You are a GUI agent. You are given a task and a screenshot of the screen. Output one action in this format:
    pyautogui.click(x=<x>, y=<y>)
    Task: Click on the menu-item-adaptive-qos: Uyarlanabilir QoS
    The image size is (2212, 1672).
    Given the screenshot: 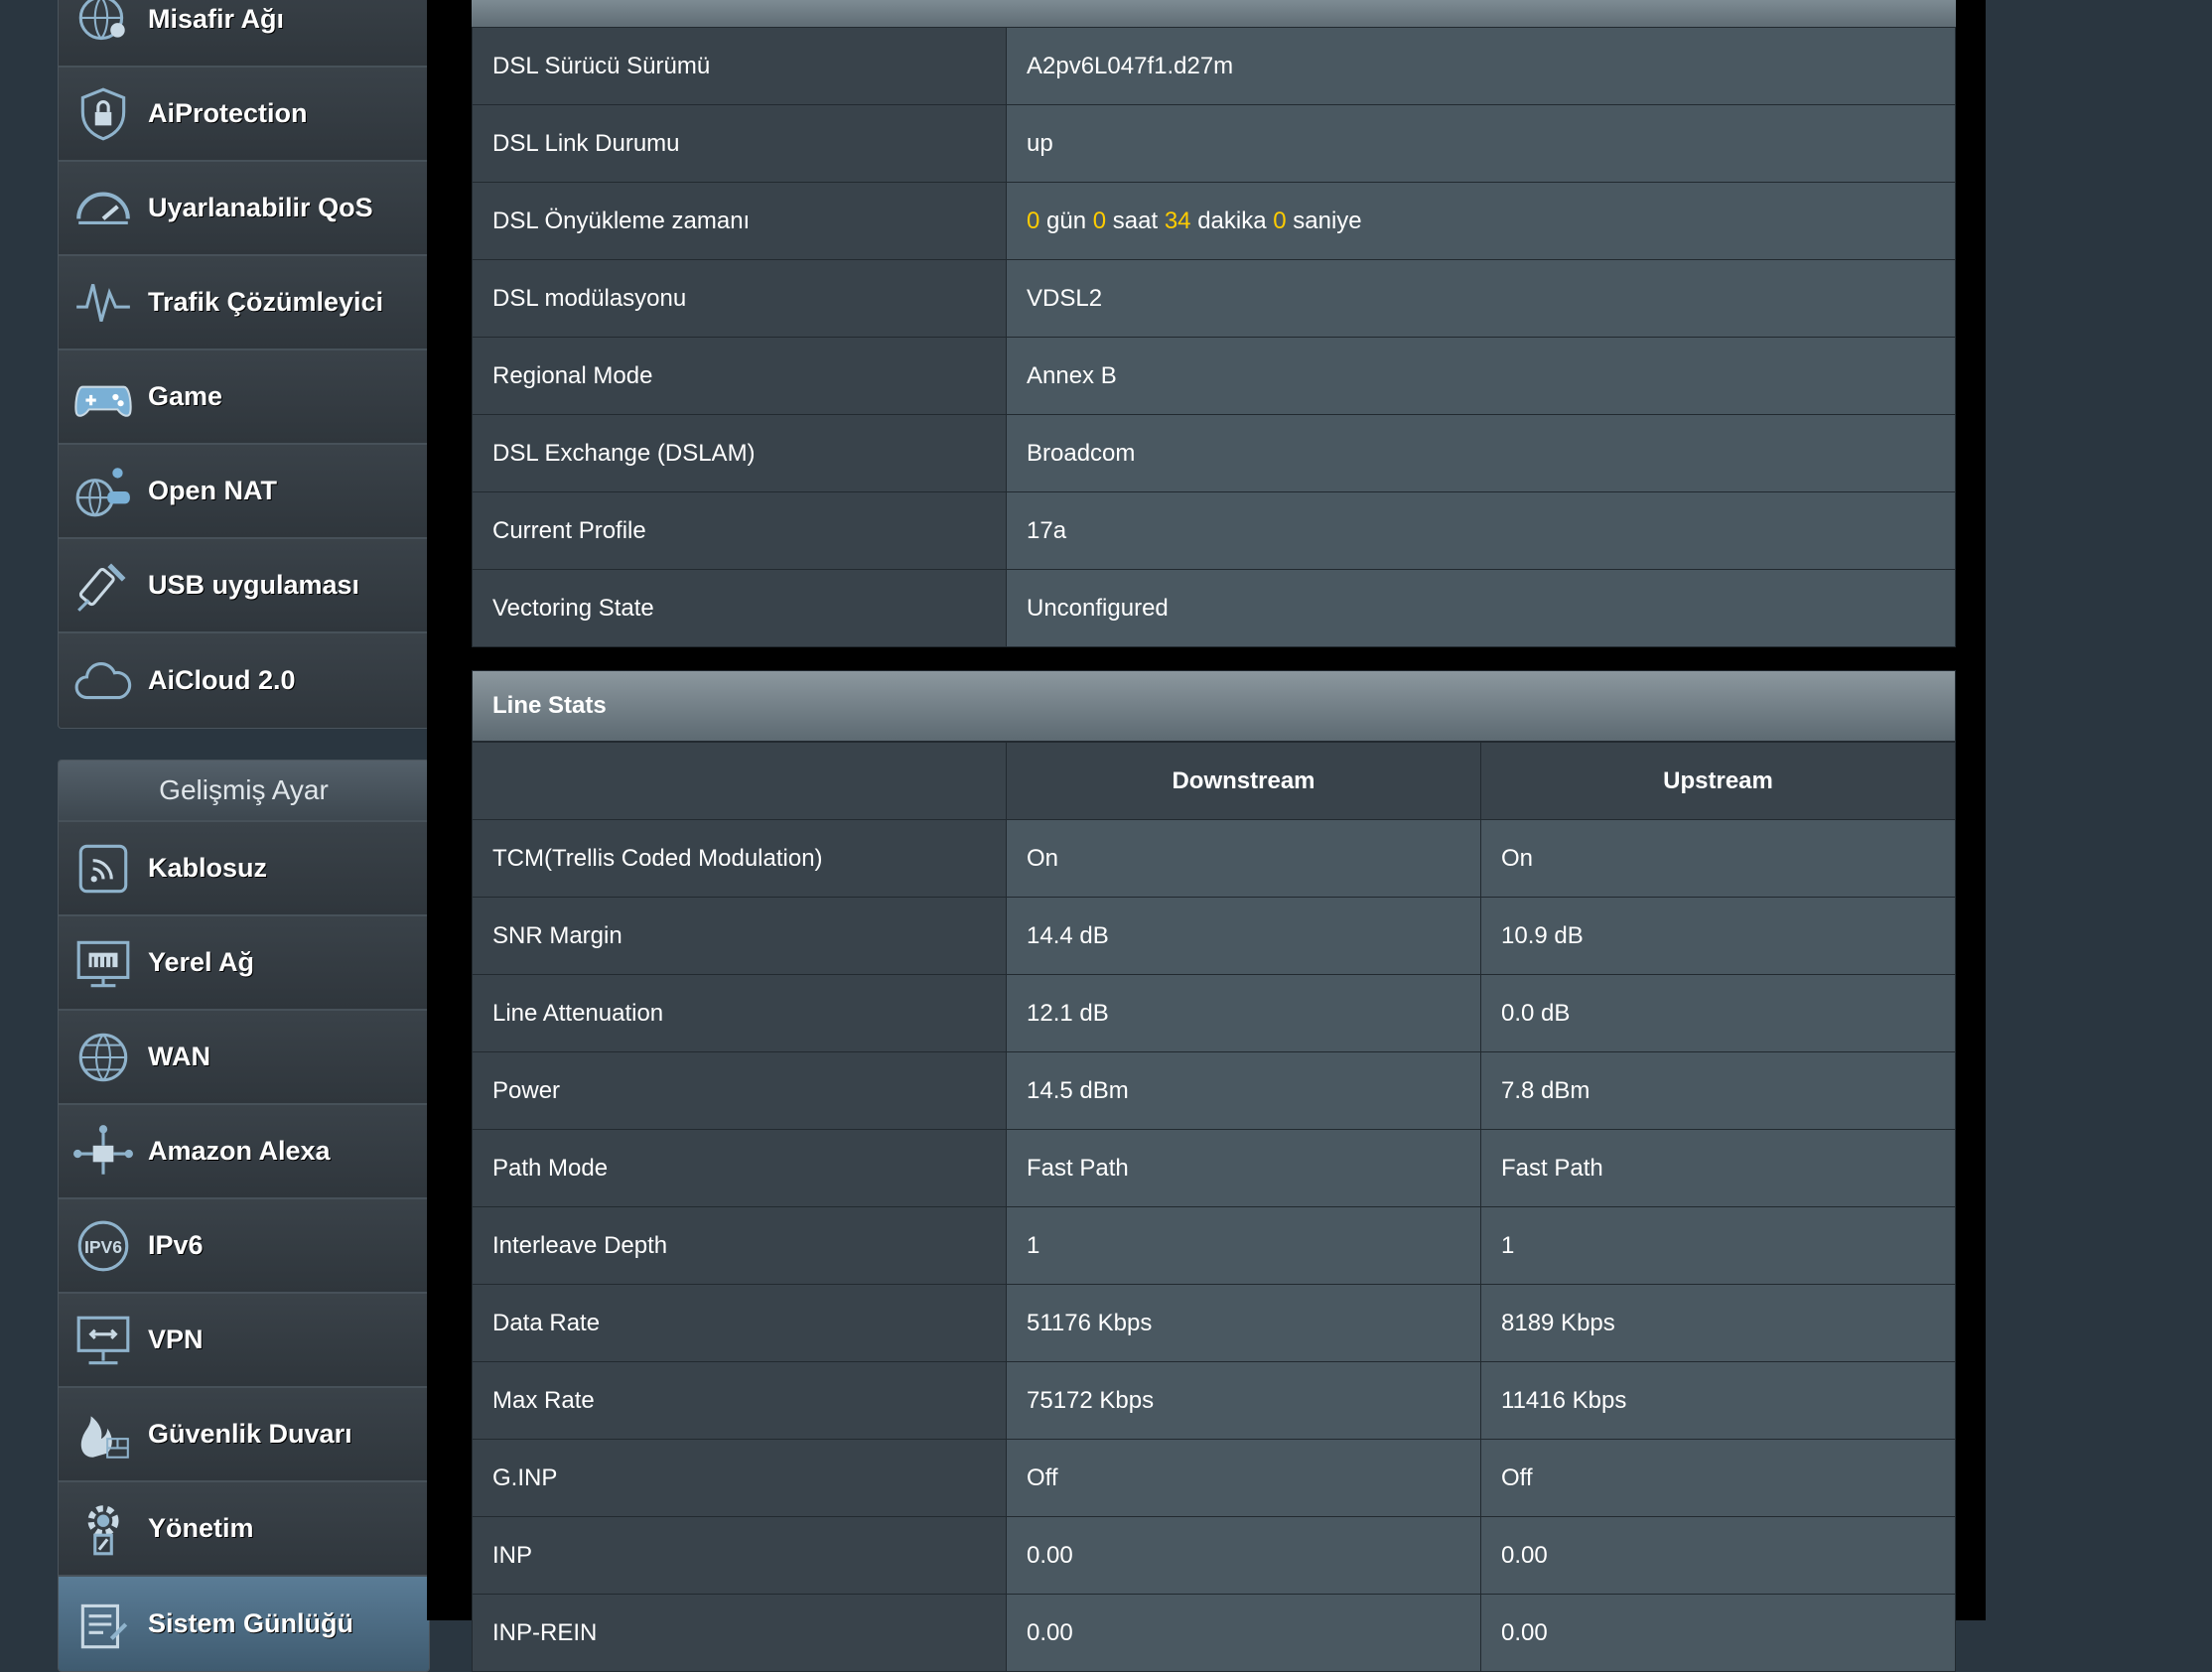 What is the action you would take?
    pyautogui.click(x=244, y=209)
    